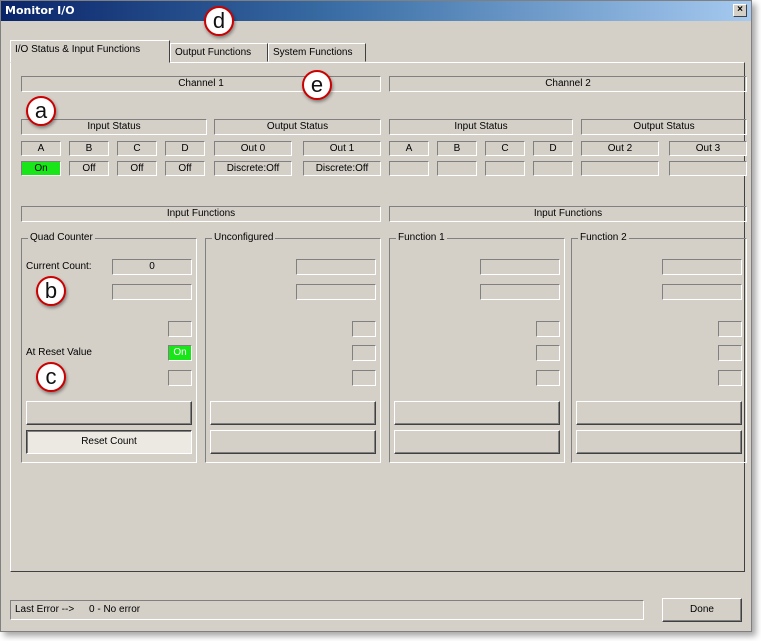 Image resolution: width=761 pixels, height=641 pixels. I want to click on function-1-group: Function 1, so click(477, 347).